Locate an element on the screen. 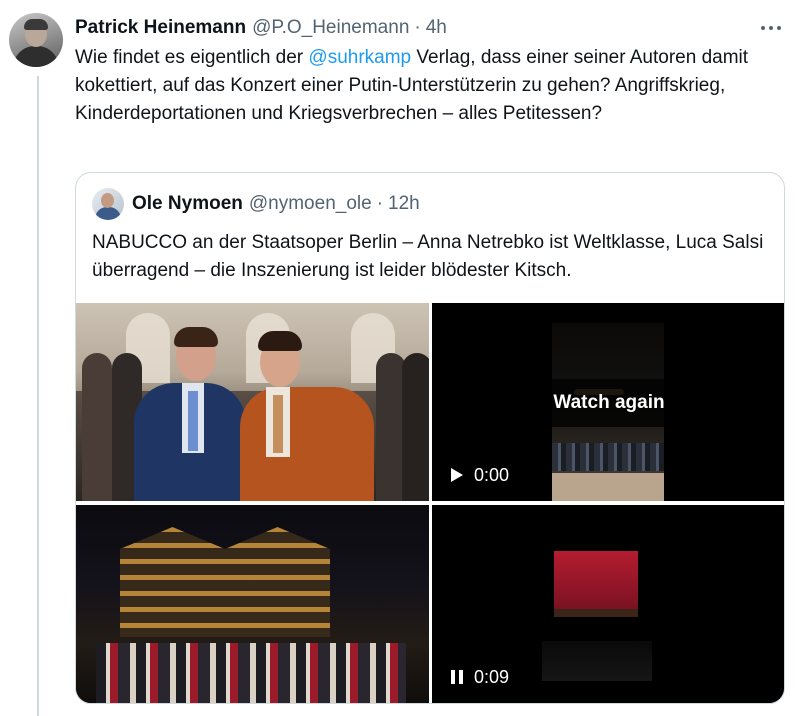 The height and width of the screenshot is (716, 800). author-name: Patrick Heinemann is located at coordinates (160, 28).